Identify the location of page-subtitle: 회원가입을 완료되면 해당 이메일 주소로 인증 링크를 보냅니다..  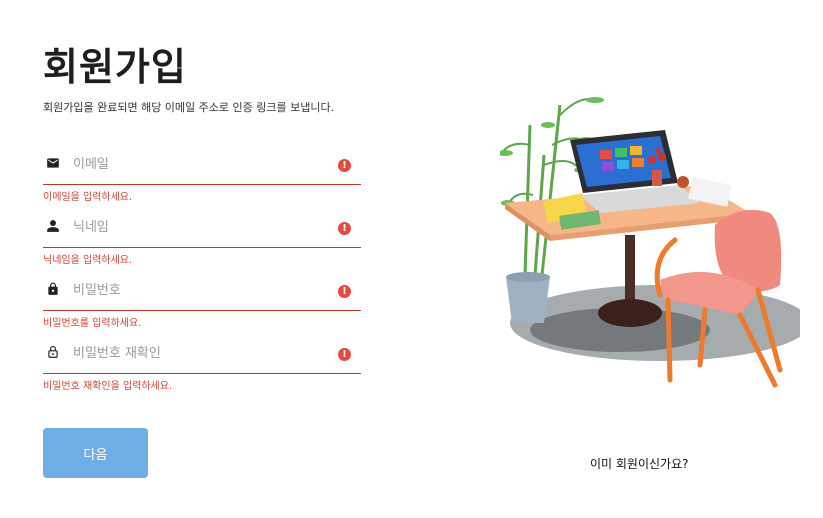
(189, 107).